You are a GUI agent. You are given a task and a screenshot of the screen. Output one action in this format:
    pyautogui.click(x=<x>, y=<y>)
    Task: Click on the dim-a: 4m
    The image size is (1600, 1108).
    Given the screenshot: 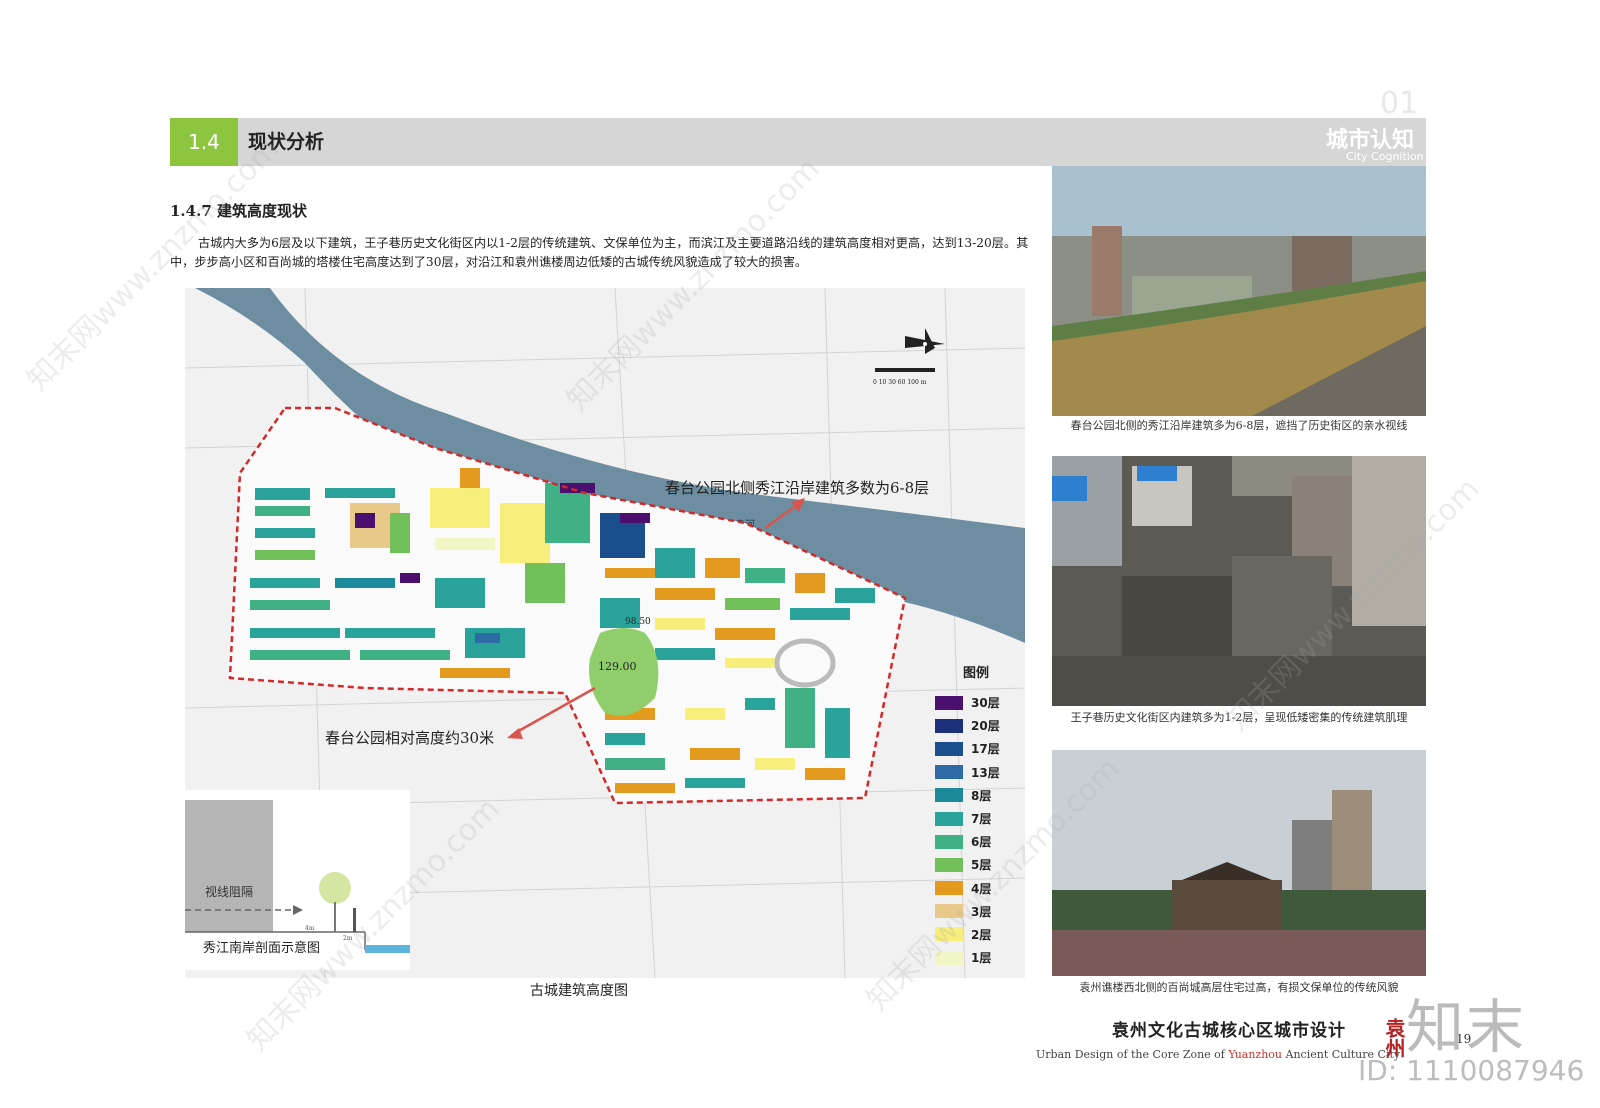 What is the action you would take?
    pyautogui.click(x=310, y=928)
    